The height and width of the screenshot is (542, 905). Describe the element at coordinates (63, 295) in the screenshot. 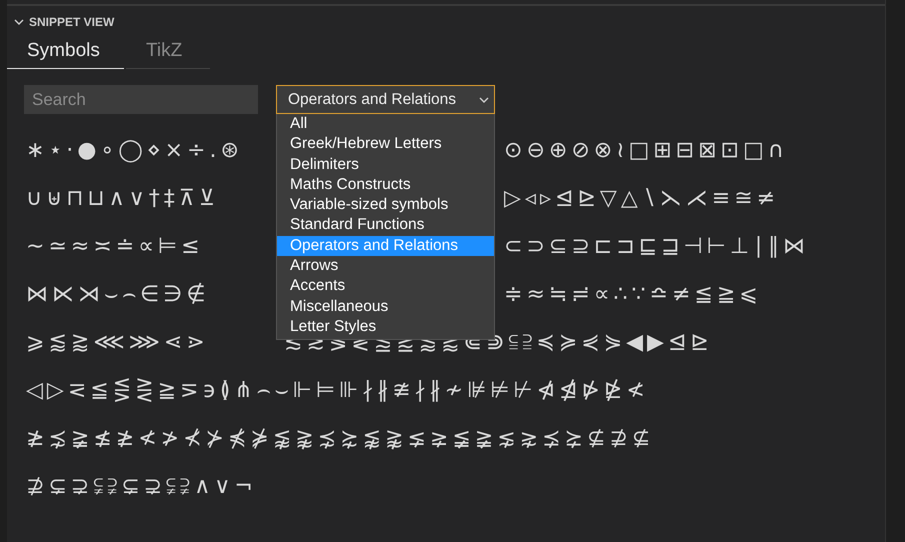

I see `symbol: ⋉` at that location.